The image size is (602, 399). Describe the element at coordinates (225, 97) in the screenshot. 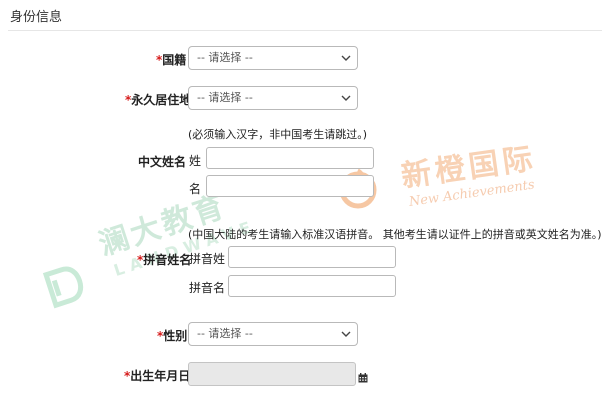

I see `residence-select-value: -- 请选择 --` at that location.